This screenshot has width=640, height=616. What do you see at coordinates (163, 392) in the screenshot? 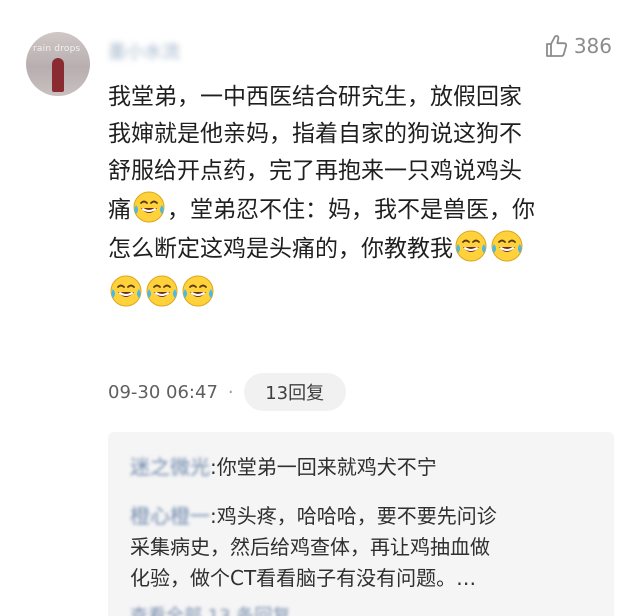
I see `comment-time: 09-30 06:47` at bounding box center [163, 392].